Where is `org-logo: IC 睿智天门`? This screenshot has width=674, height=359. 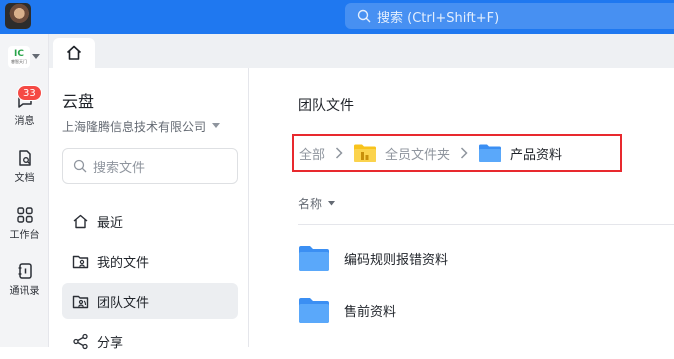
org-logo: IC 睿智天门 is located at coordinates (19, 57).